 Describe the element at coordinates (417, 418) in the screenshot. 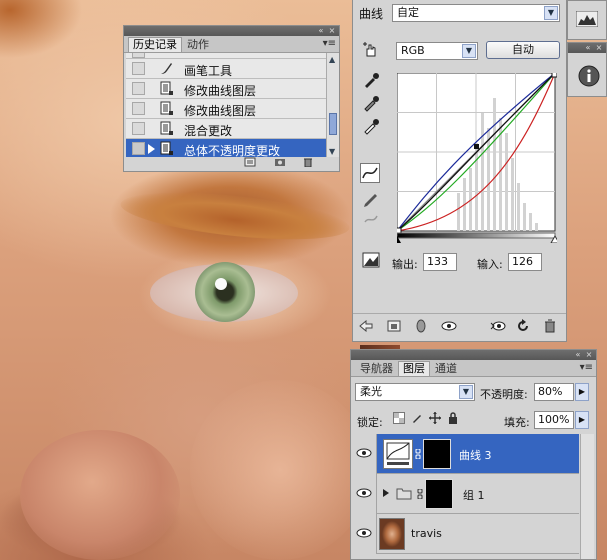

I see `lock-pixels-icon` at that location.